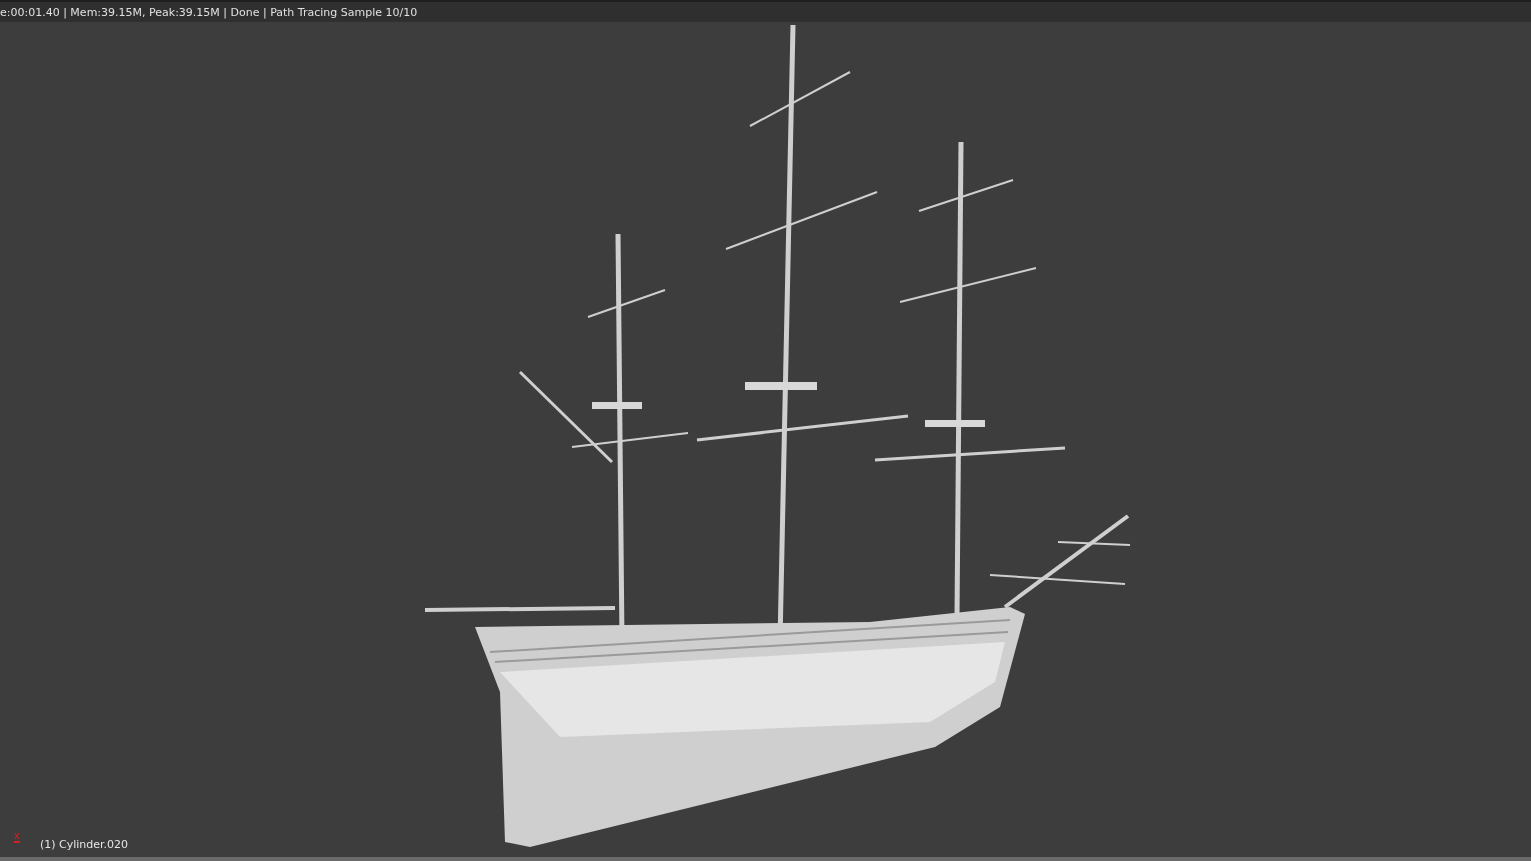 Image resolution: width=1531 pixels, height=861 pixels. Describe the element at coordinates (84, 844) in the screenshot. I see `active-object-label: (1) Cylinder.020` at that location.